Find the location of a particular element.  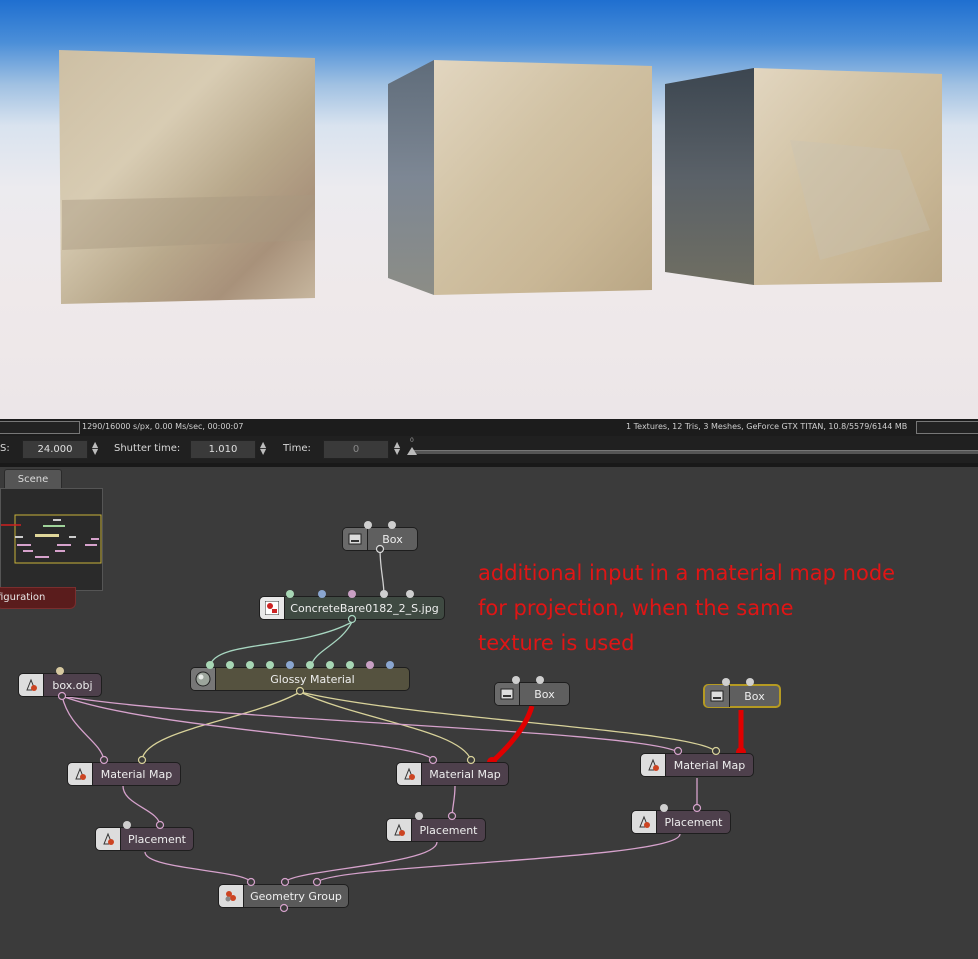

node-placement-left: Placement is located at coordinates (144, 839).